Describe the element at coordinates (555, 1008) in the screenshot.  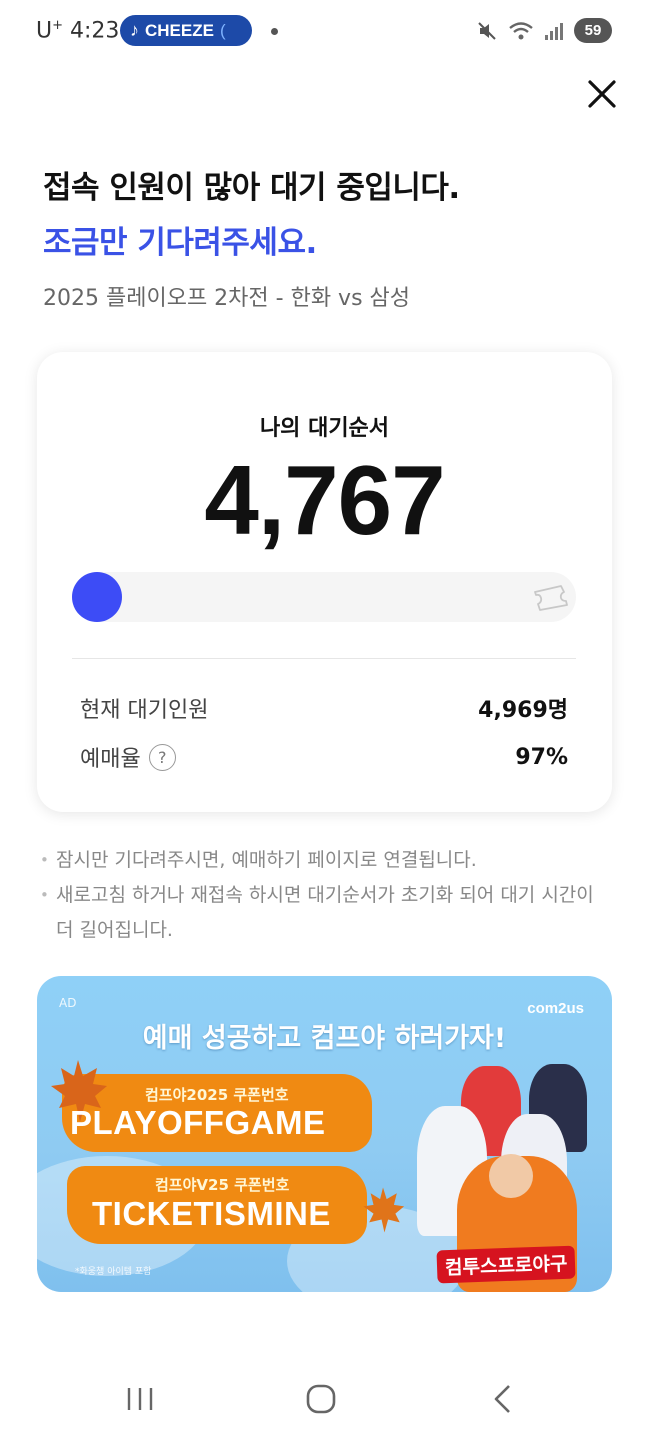
I see `ad-brand-logo: com2us` at that location.